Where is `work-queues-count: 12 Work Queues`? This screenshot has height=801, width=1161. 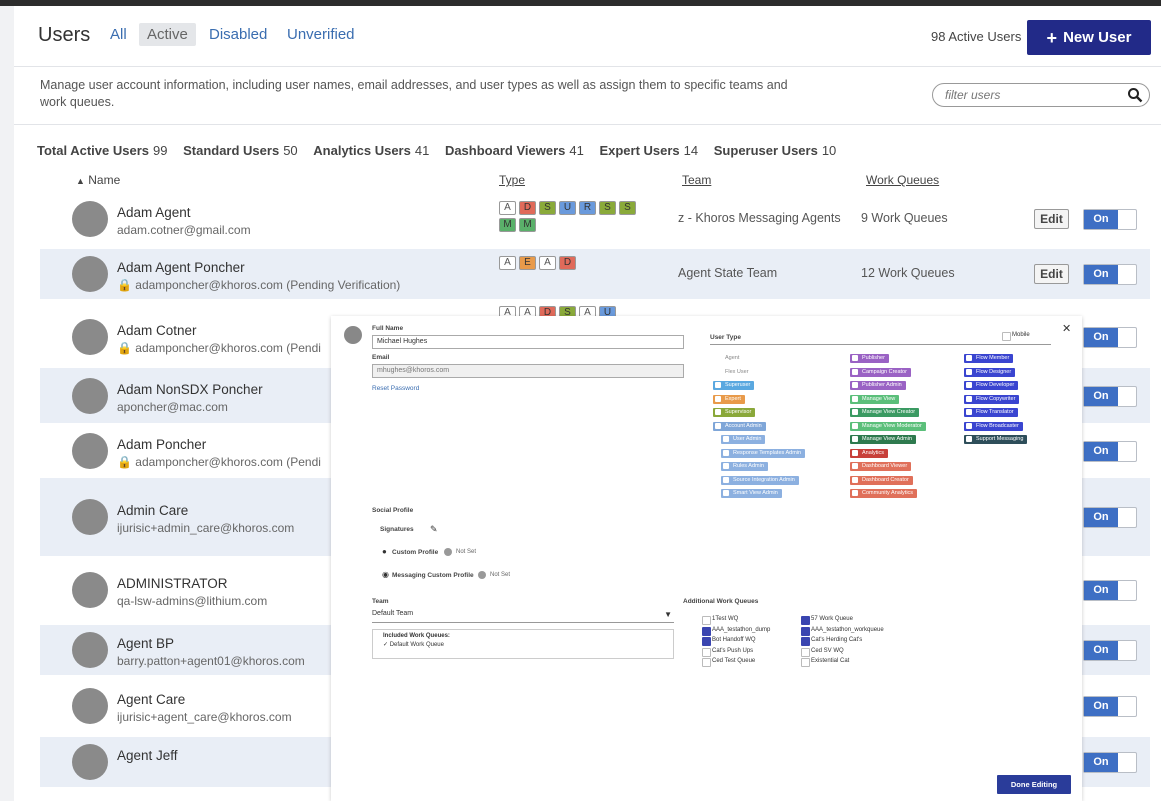 work-queues-count: 12 Work Queues is located at coordinates (908, 273).